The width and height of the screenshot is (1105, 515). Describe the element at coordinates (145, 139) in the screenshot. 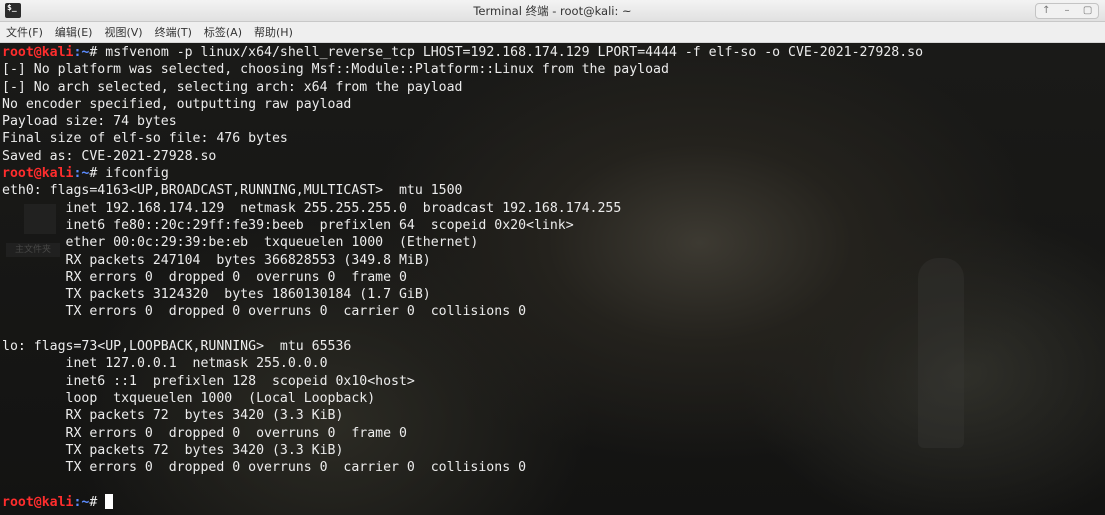

I see `output-line: Final size of elf-so file: 476 bytes` at that location.